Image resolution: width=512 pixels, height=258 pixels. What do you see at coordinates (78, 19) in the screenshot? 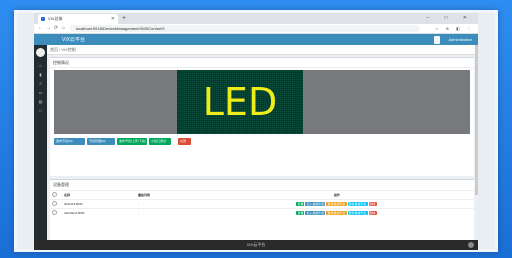
I see `browser-tab: VIX总体 ✕` at bounding box center [78, 19].